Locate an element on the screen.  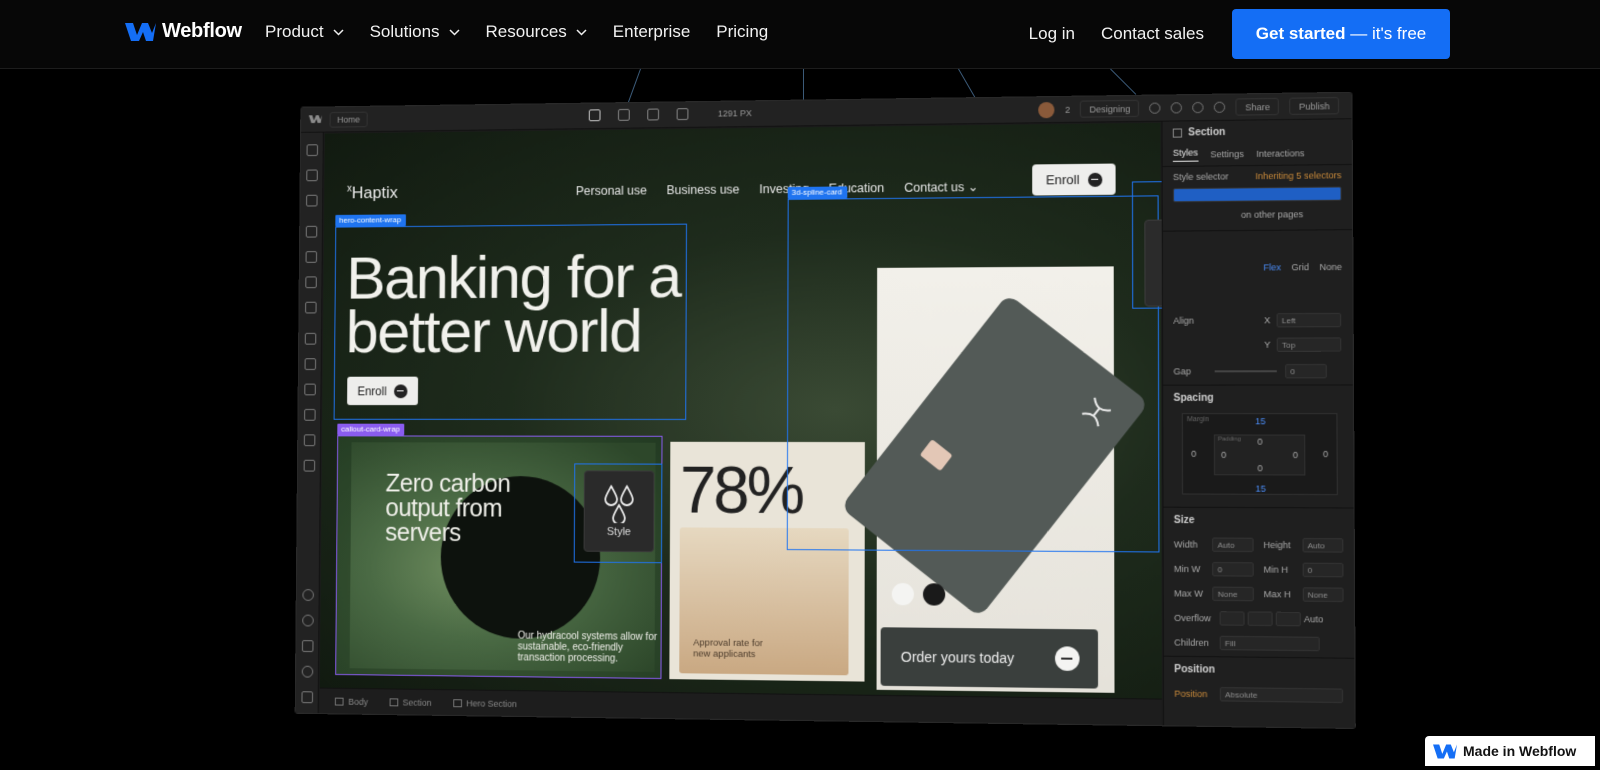
variables-icon is located at coordinates (311, 257).